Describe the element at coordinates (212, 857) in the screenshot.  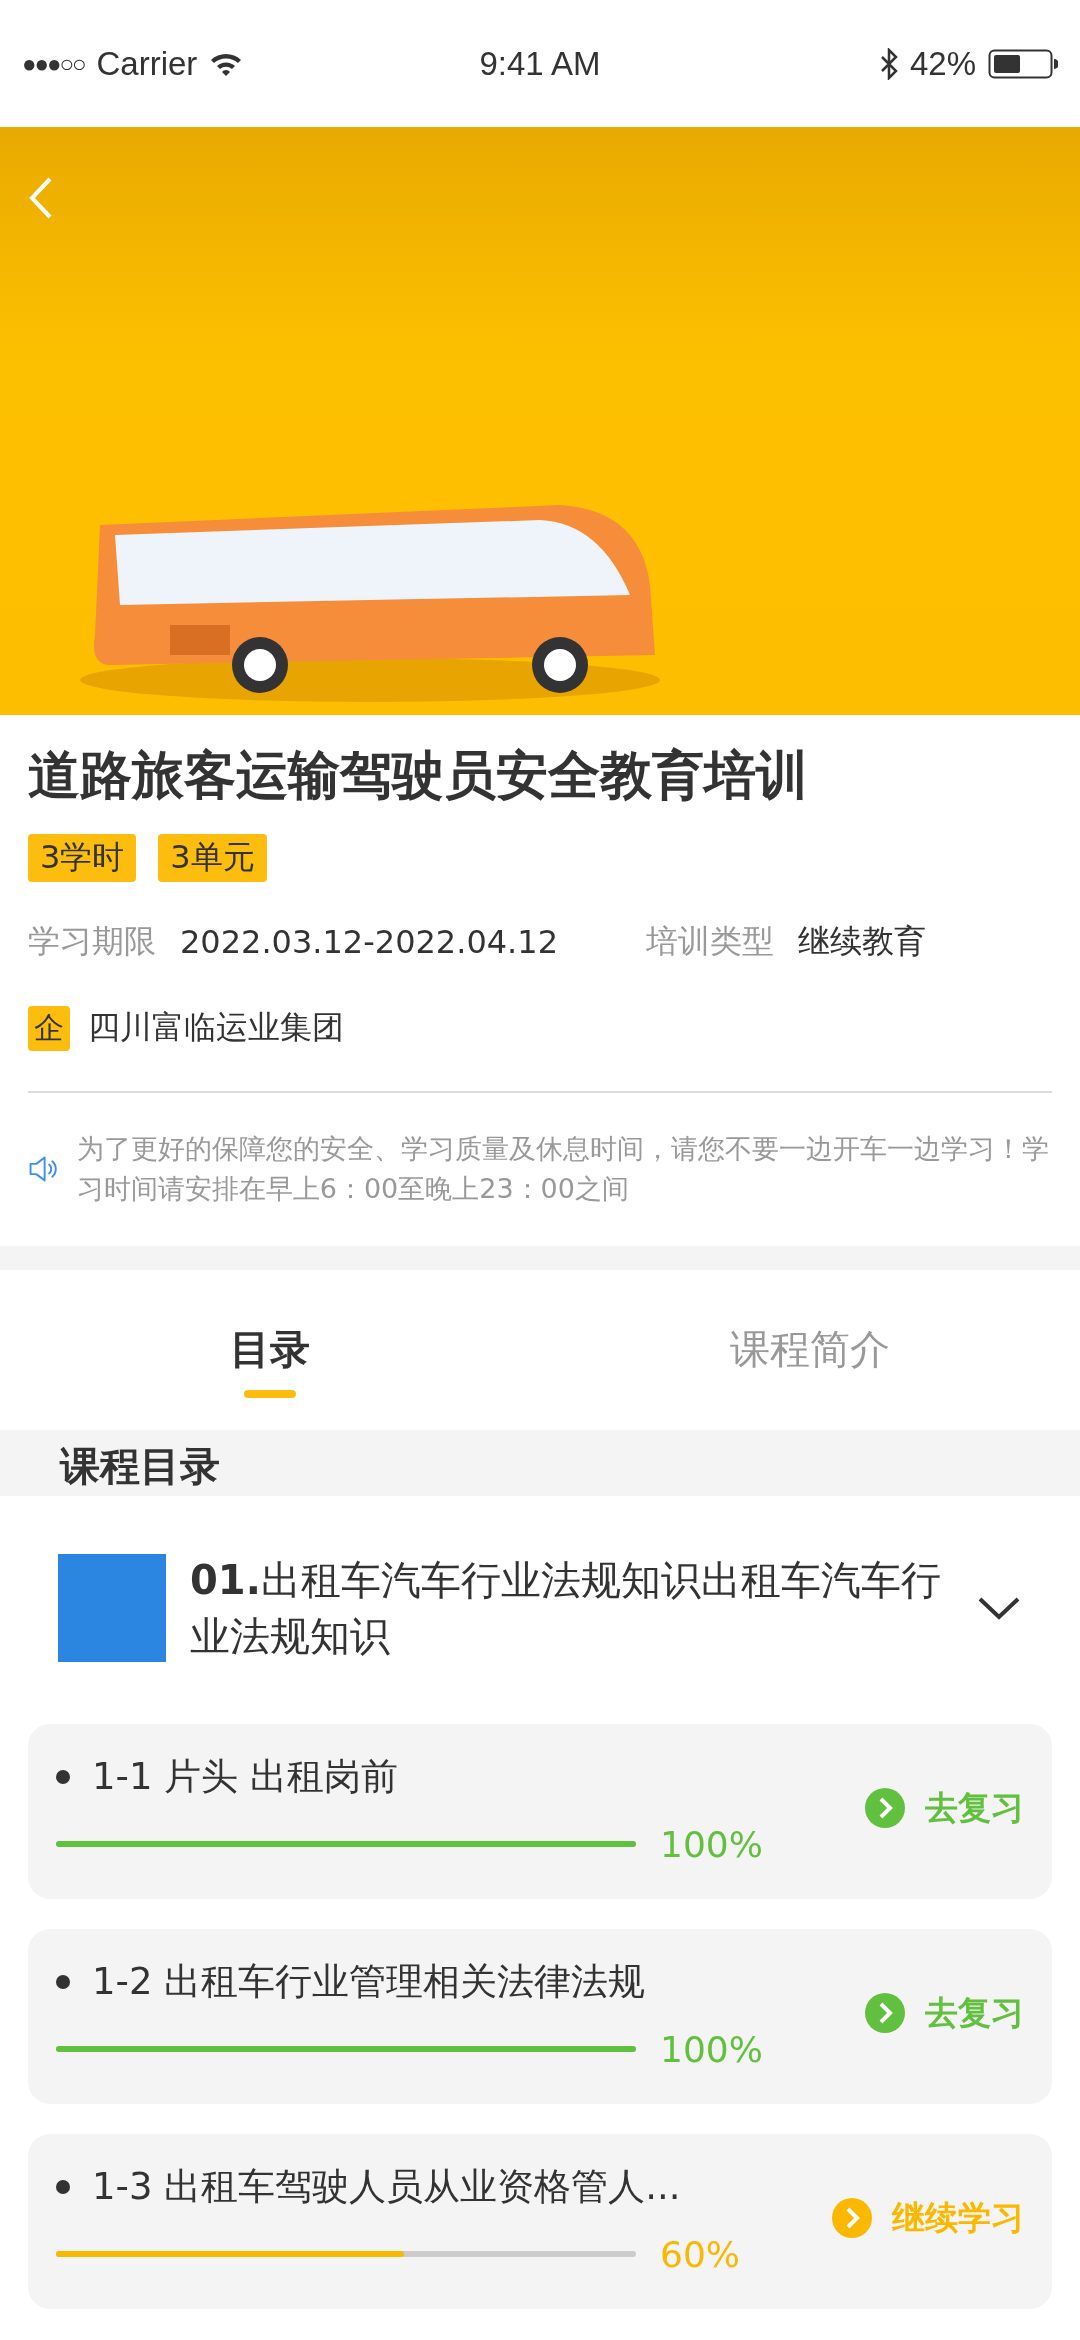
I see `course-tag: 3单元` at that location.